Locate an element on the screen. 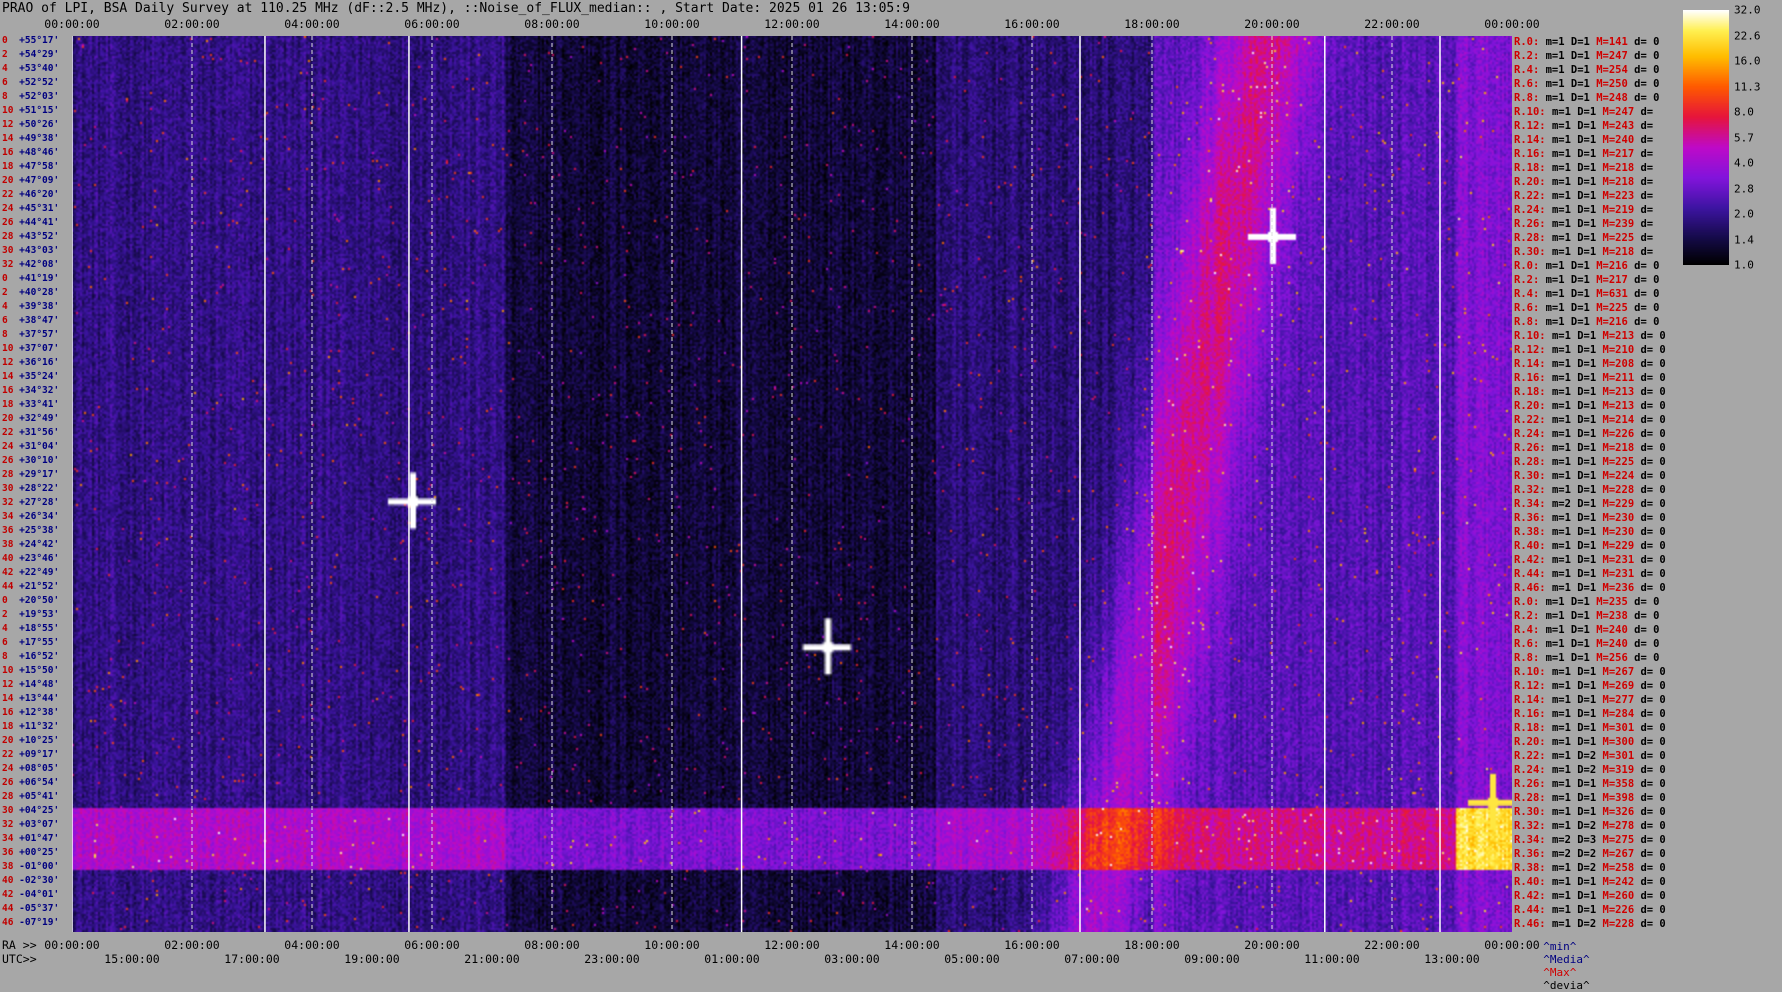  row-stat-part: M=213 is located at coordinates (1621, 406).